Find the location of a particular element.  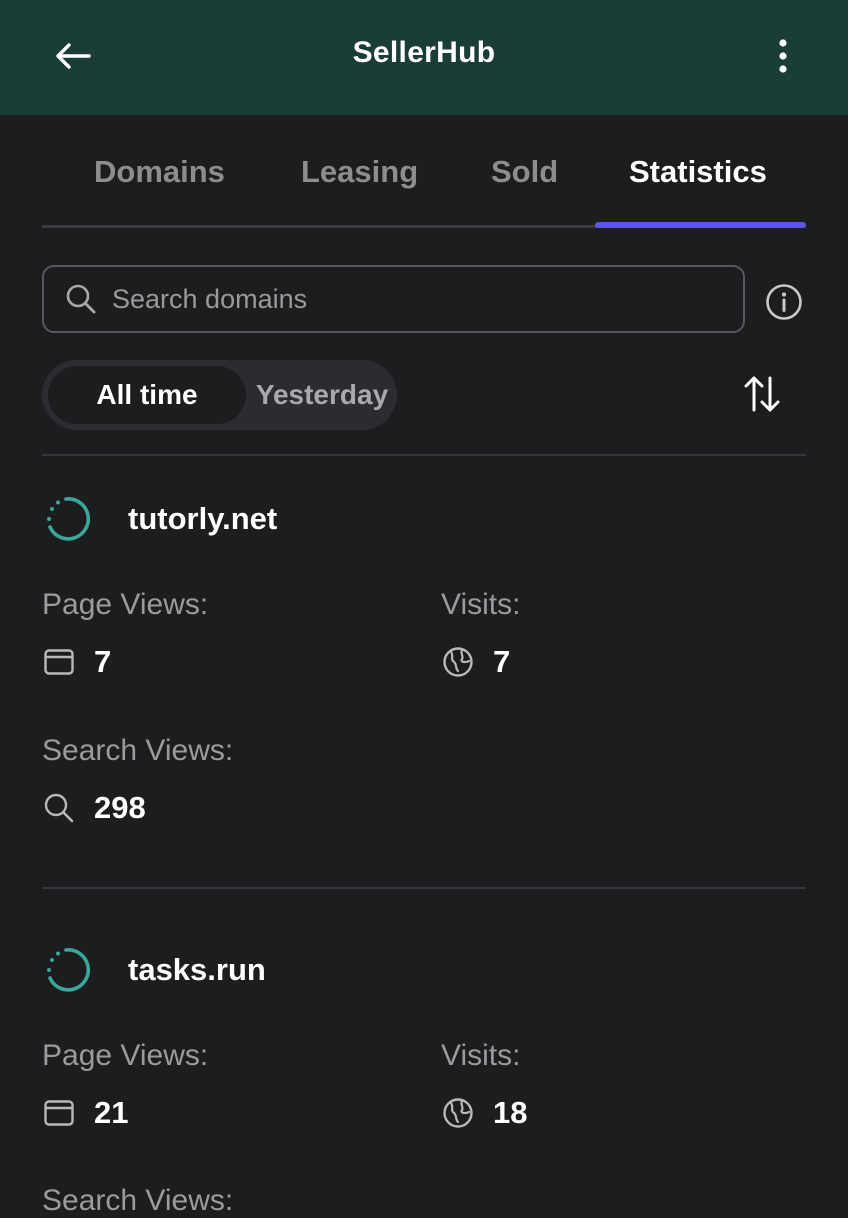

info-icon is located at coordinates (784, 302).